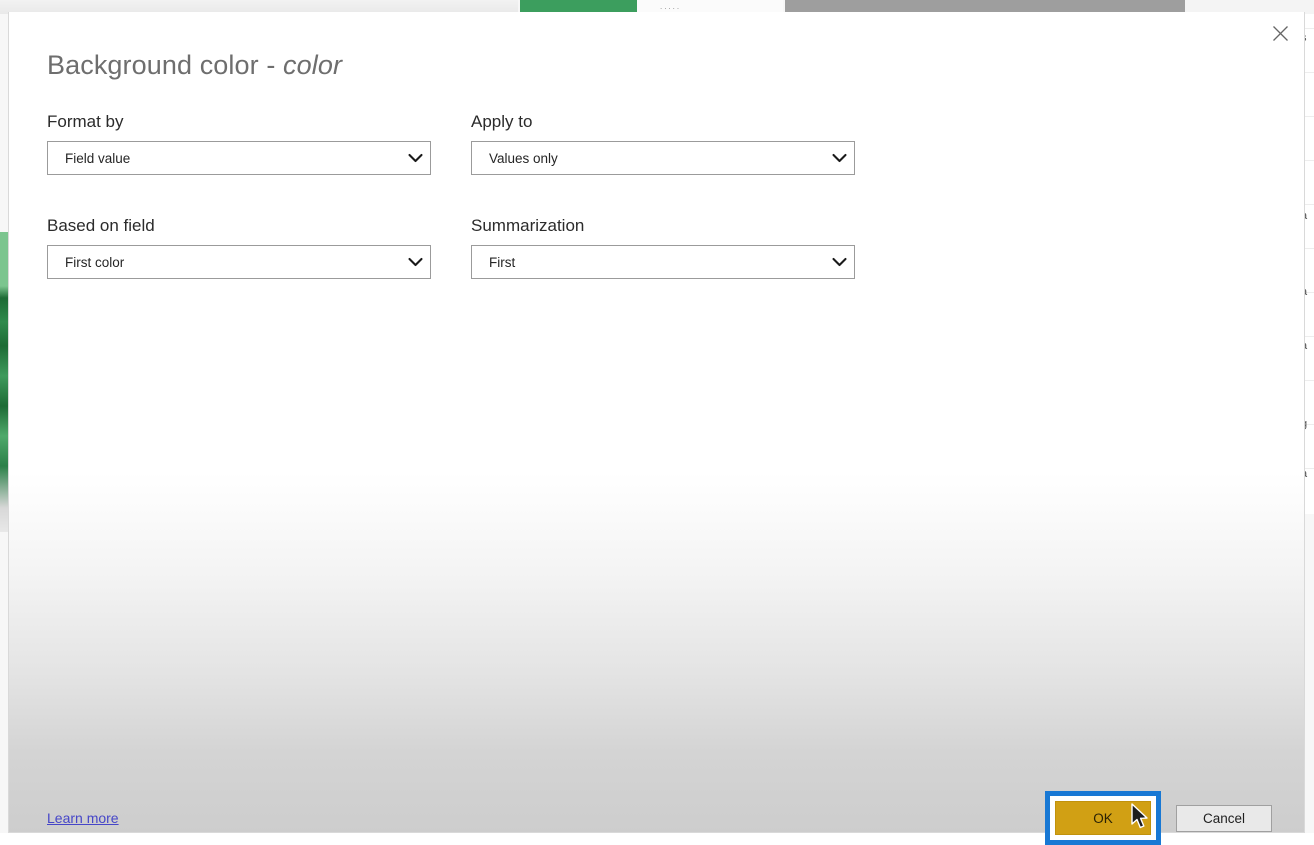 The height and width of the screenshot is (845, 1314). I want to click on ok-button-focus-ring: OK, so click(1103, 818).